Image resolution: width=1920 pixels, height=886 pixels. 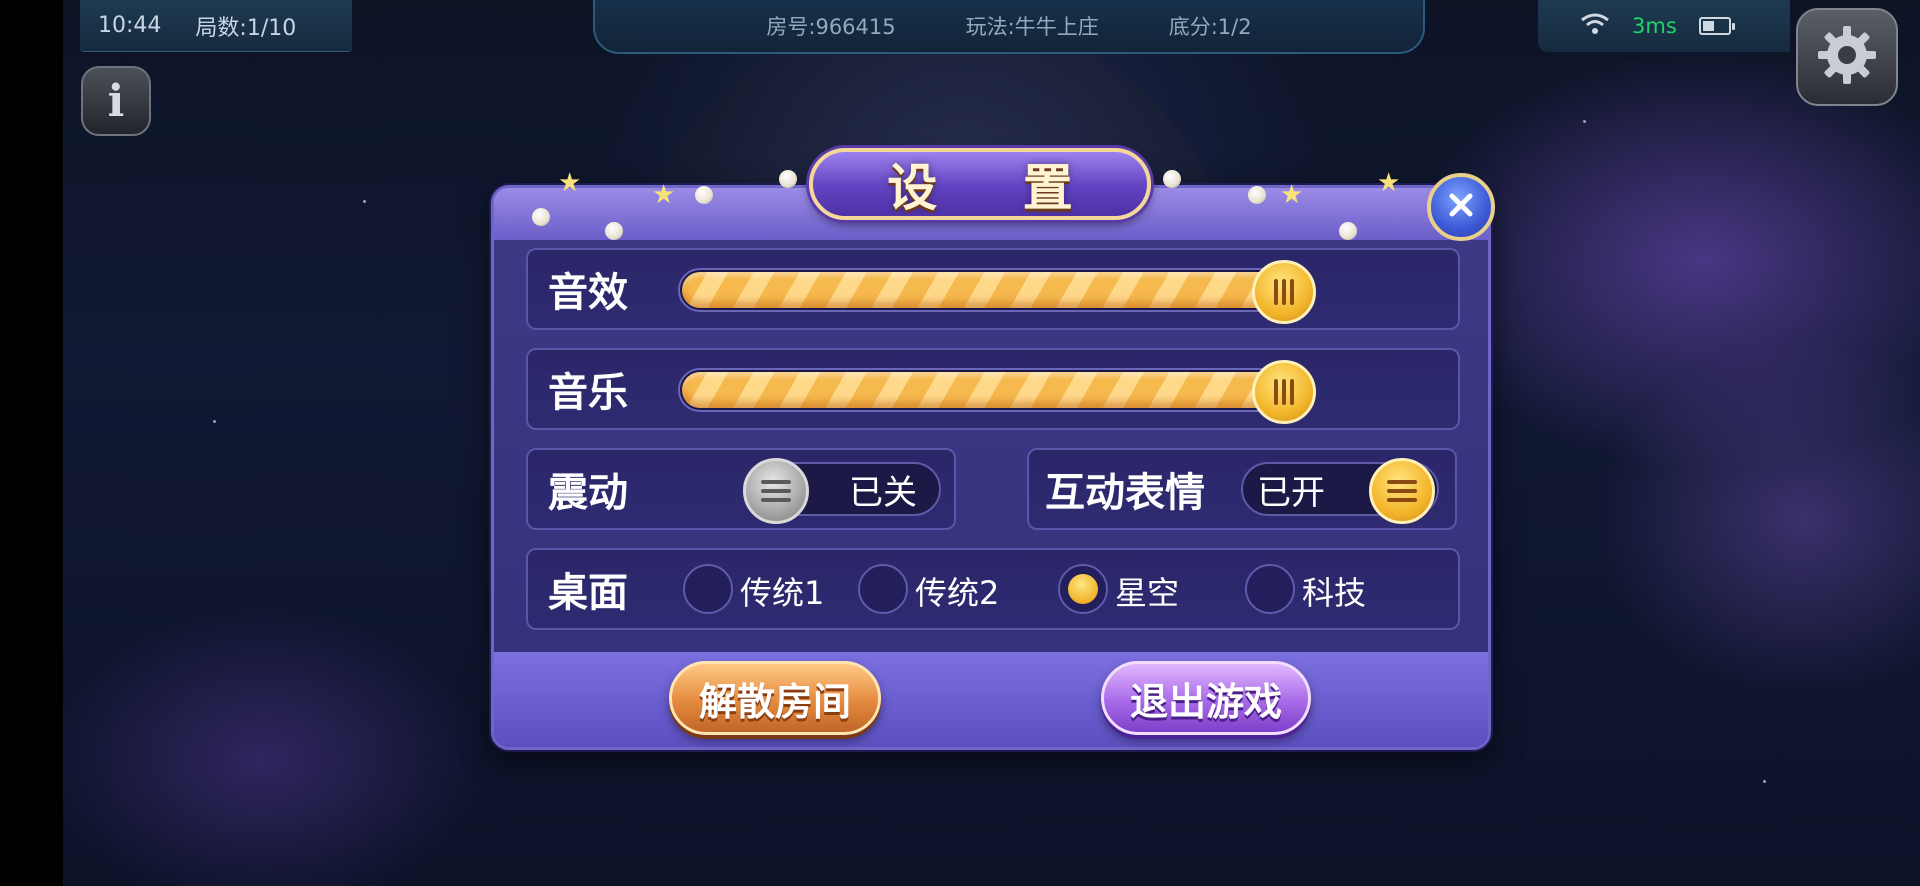 I want to click on close-icon, so click(x=1461, y=207).